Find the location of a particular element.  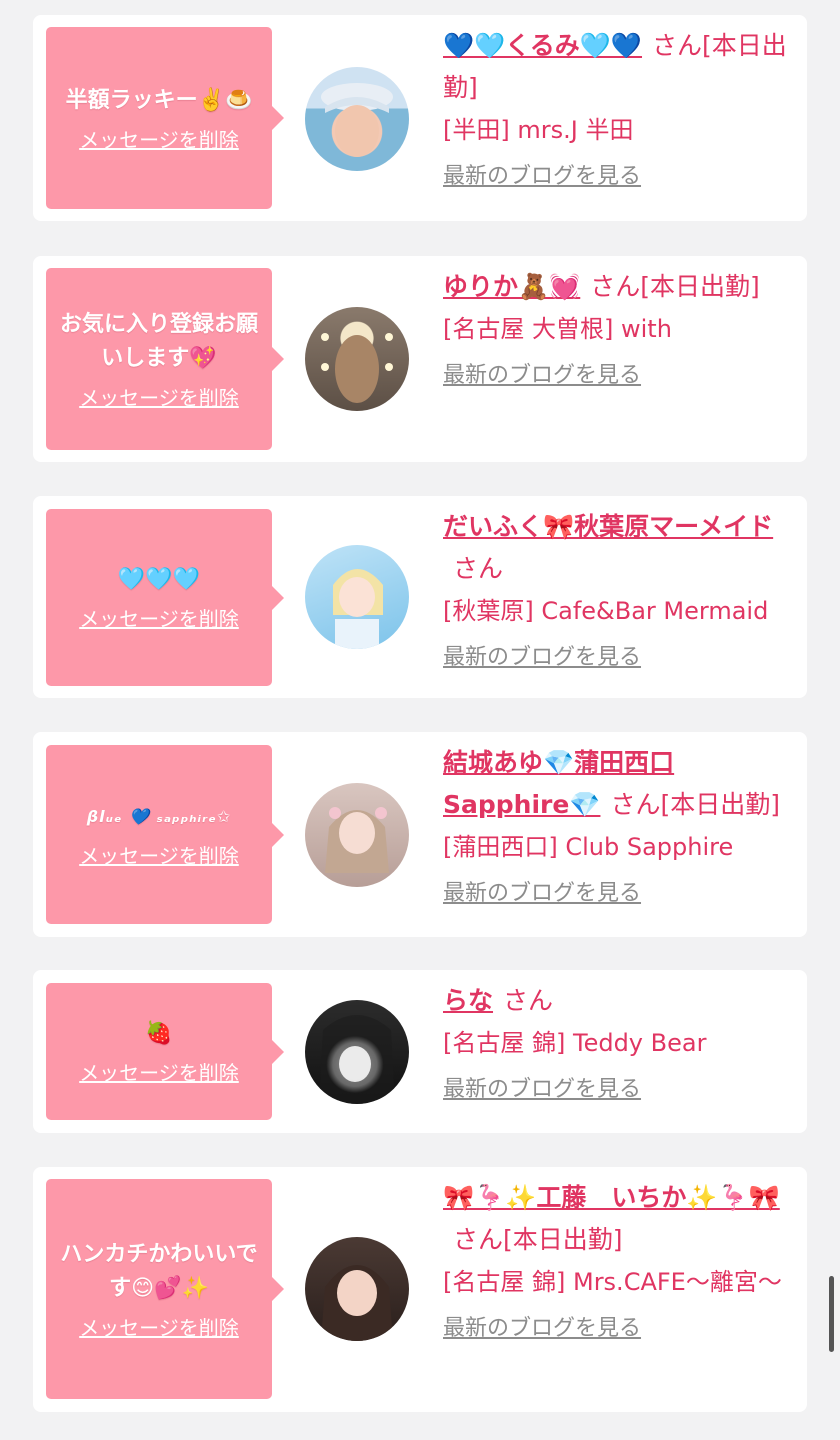

name-line: 💙🩵くるみ🩵💙 さん[本日出勤] is located at coordinates (619, 67).